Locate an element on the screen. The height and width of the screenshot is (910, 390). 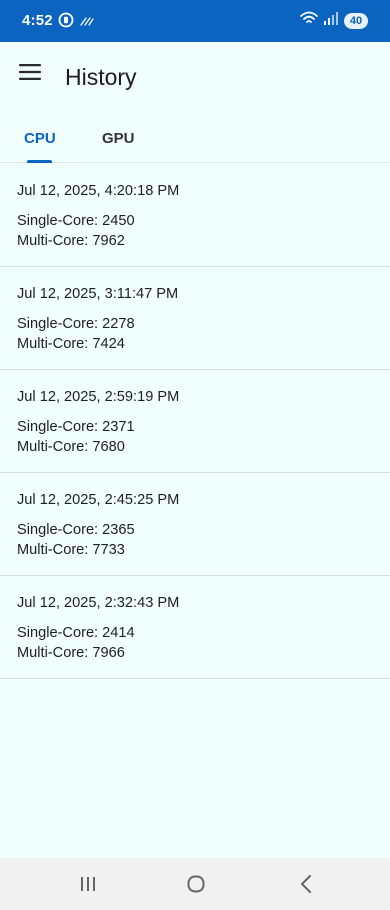
signal-wave-icon is located at coordinates (87, 23).